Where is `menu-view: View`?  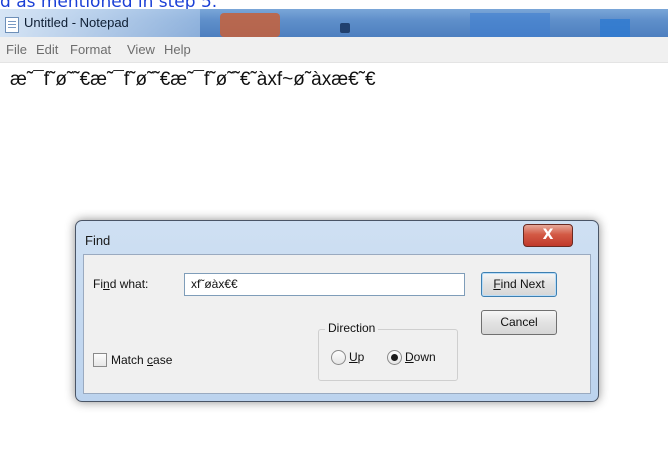 menu-view: View is located at coordinates (141, 49).